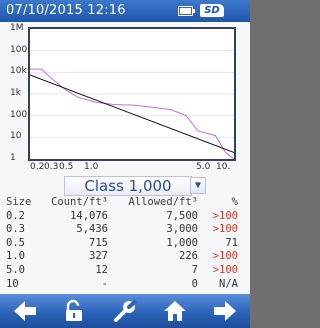 The height and width of the screenshot is (328, 320). I want to click on header-size: Size, so click(19, 202).